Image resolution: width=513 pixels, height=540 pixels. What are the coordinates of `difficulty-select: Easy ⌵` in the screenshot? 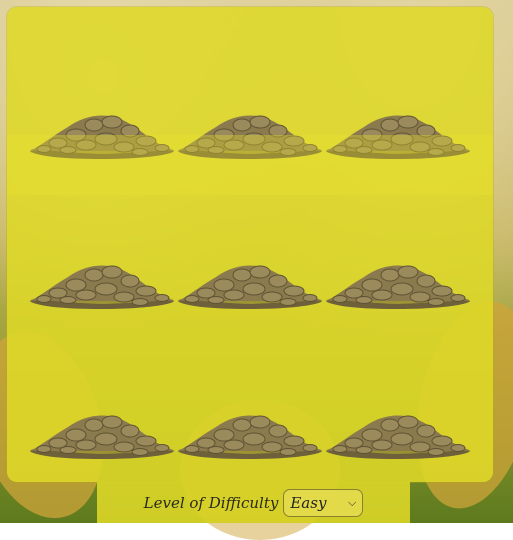 It's located at (323, 502).